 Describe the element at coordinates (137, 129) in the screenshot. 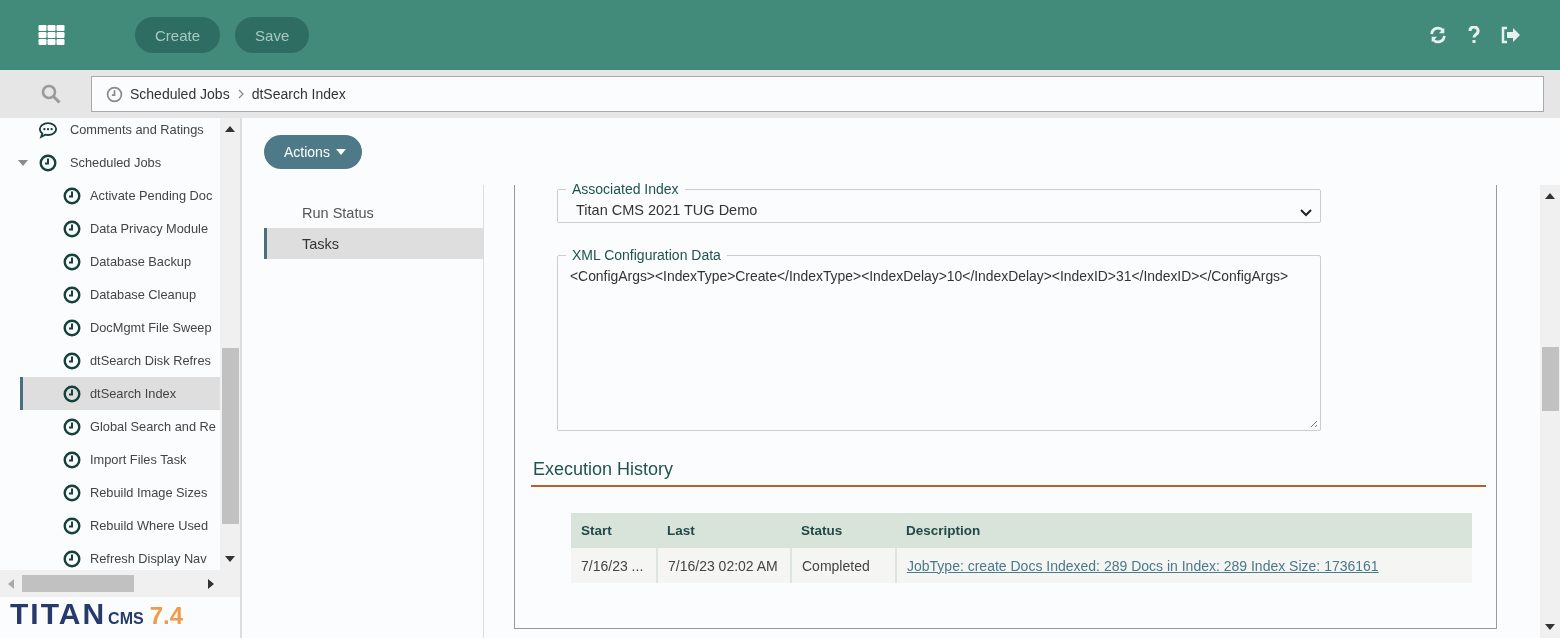

I see `tree-item-label: Comments and Ratings` at that location.